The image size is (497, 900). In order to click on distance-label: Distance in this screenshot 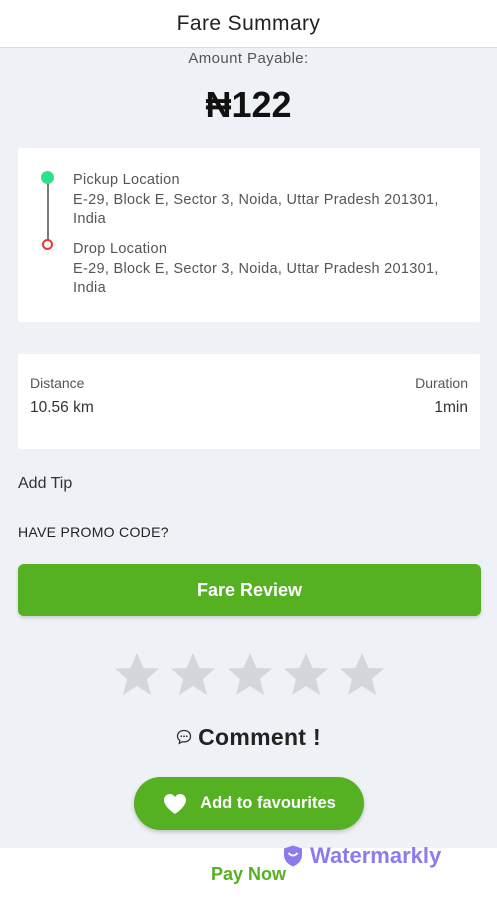, I will do `click(57, 383)`.